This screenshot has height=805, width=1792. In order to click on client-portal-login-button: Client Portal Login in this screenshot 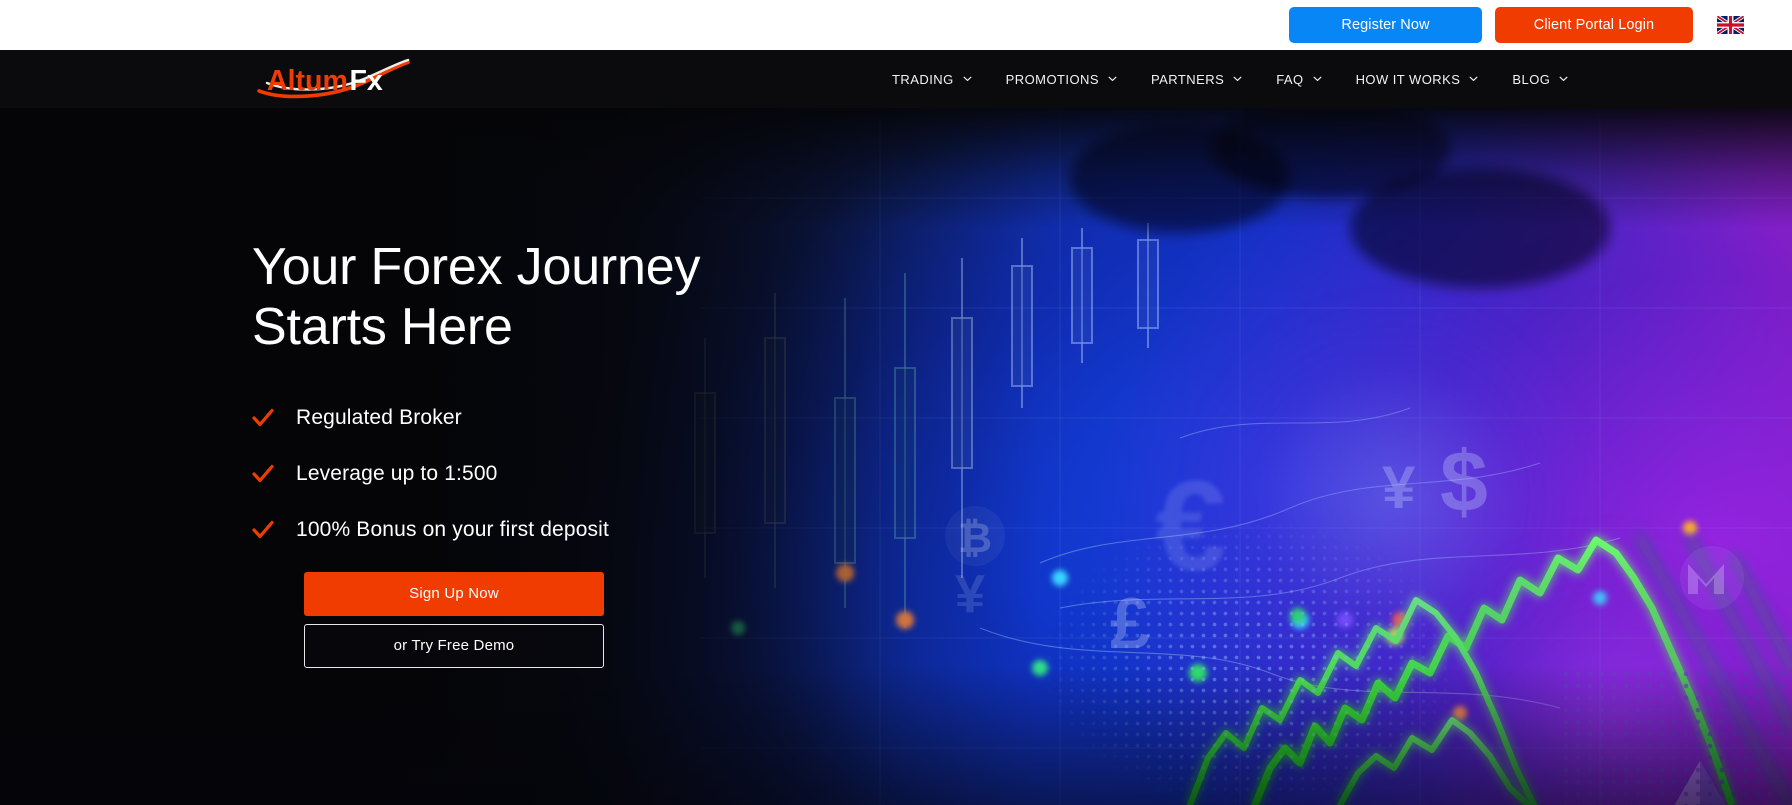, I will do `click(1594, 25)`.